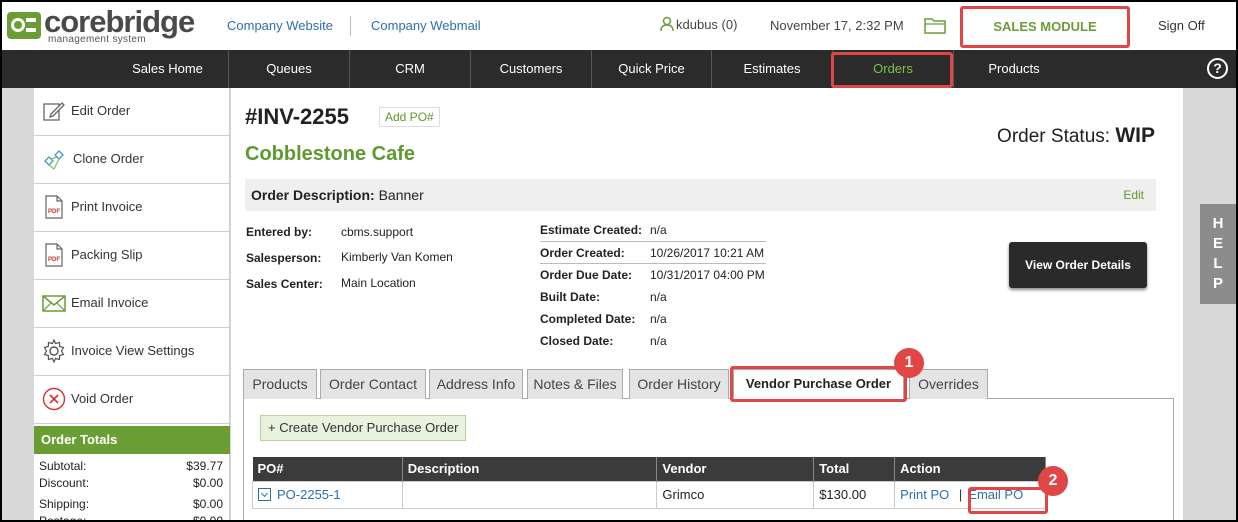 The width and height of the screenshot is (1238, 522). I want to click on edit-description-link: Edit, so click(1133, 195).